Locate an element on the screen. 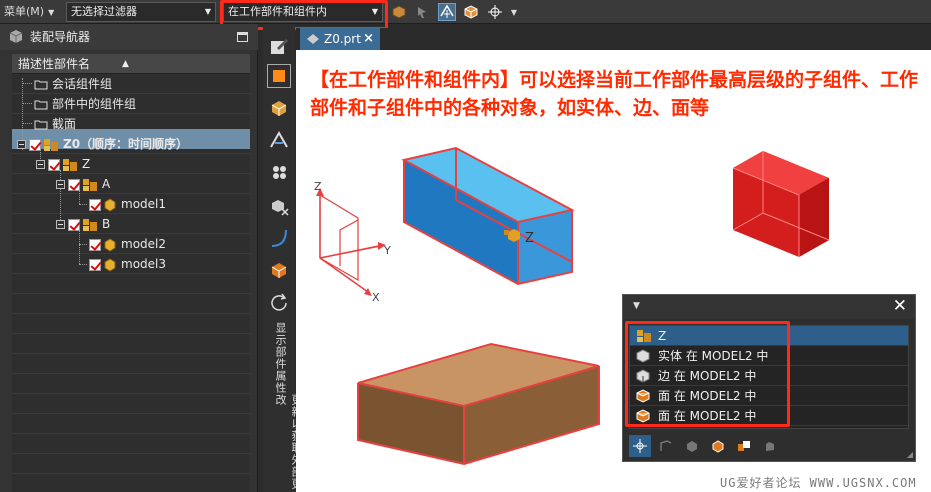  hand-filter-icon is located at coordinates (770, 446).